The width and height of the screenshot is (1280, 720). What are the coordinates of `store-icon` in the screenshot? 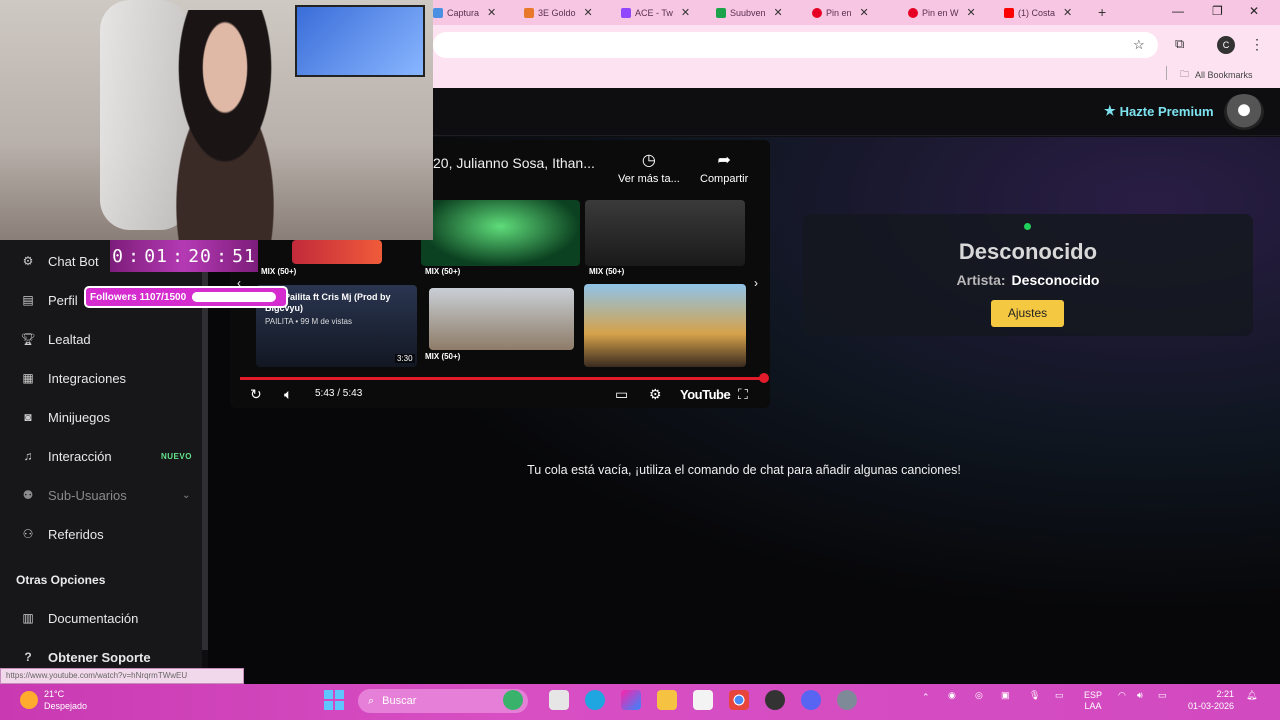 It's located at (703, 700).